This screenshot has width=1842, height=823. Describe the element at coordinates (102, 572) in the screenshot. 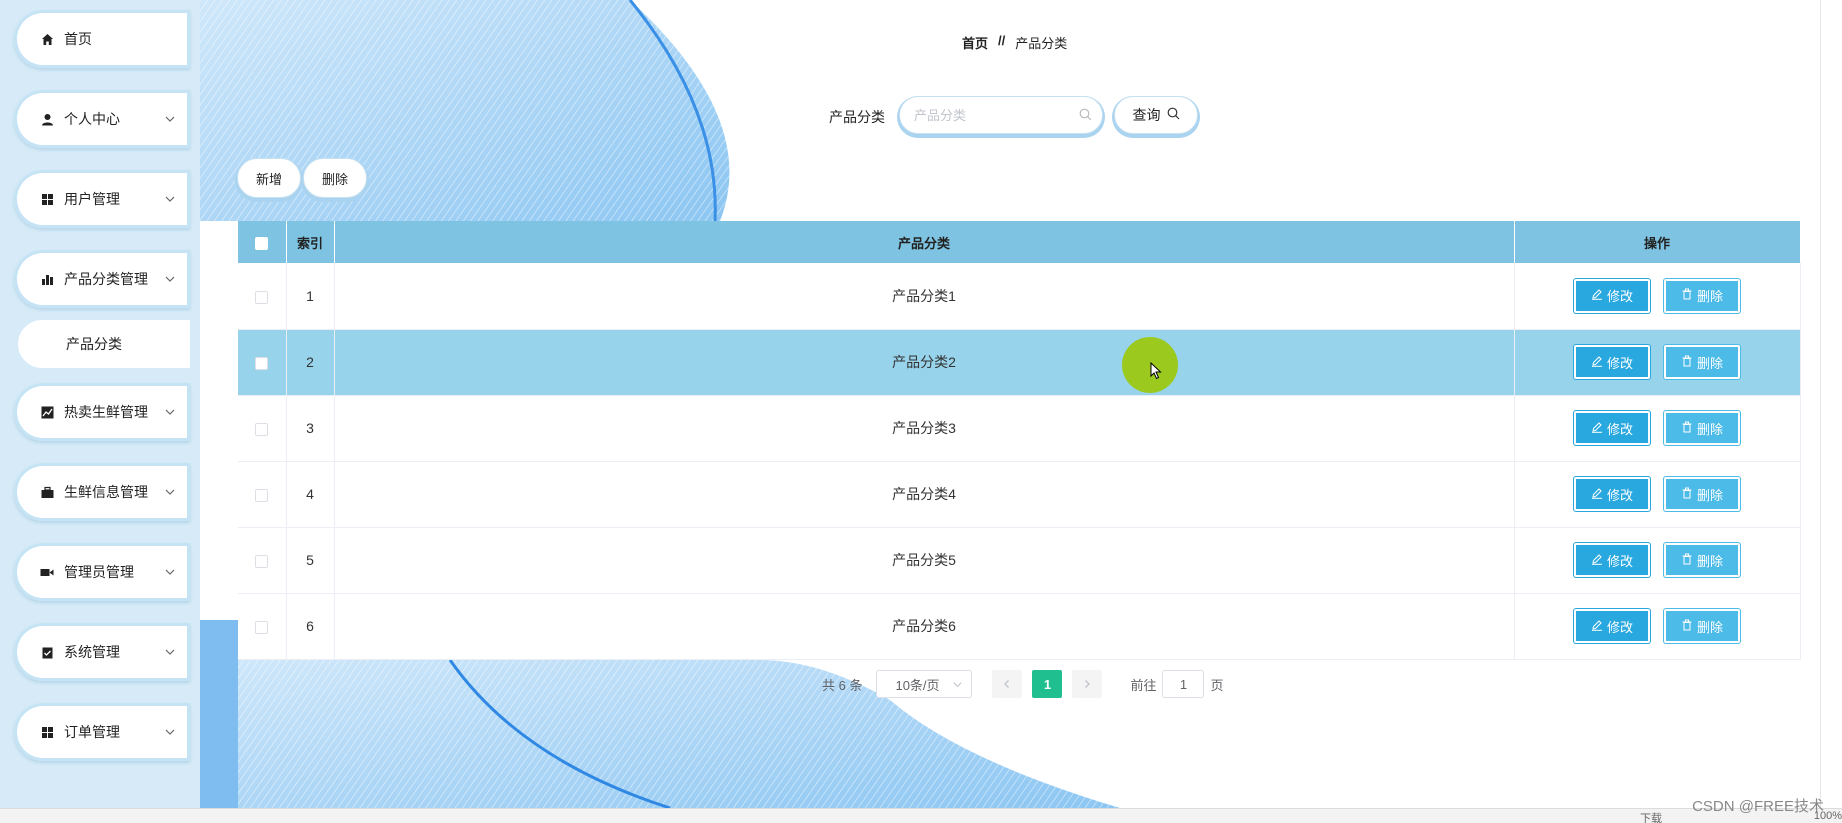

I see `sidebar-item-admin: 管理员管理` at that location.